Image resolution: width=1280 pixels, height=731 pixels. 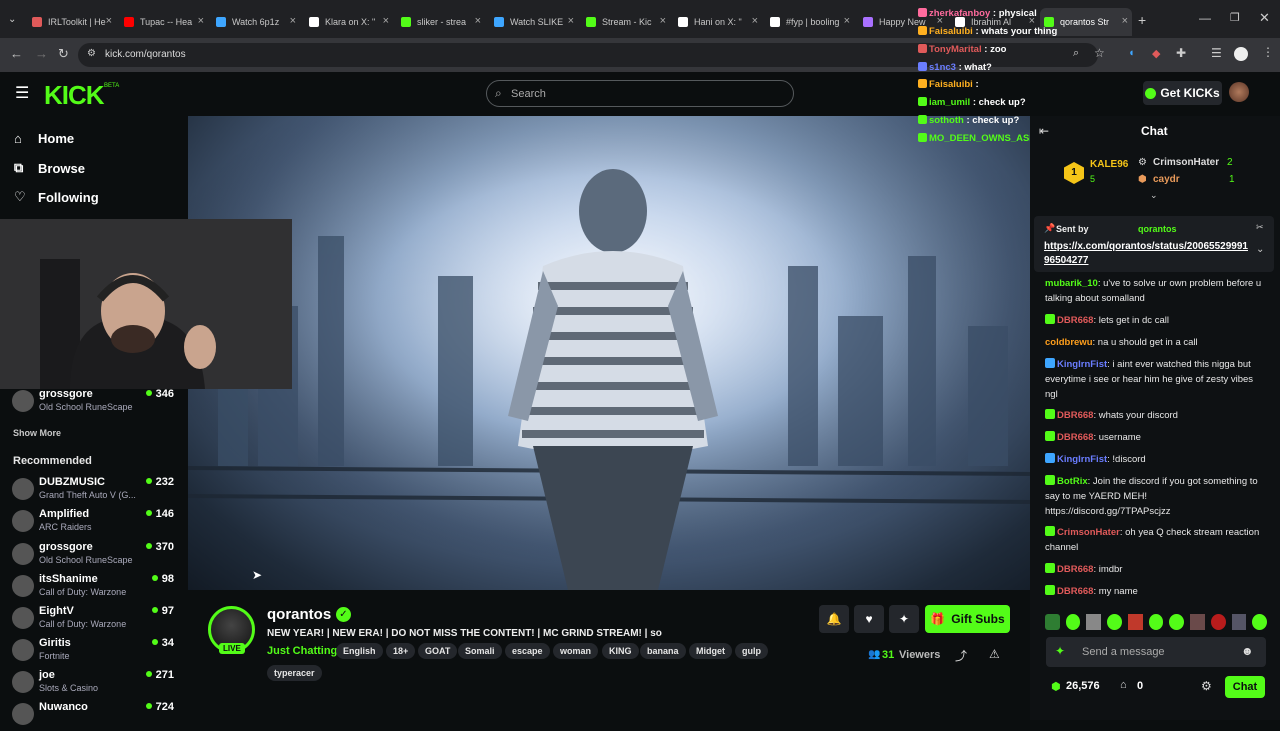 What do you see at coordinates (1264, 18) in the screenshot?
I see `close-window-icon: ✕` at bounding box center [1264, 18].